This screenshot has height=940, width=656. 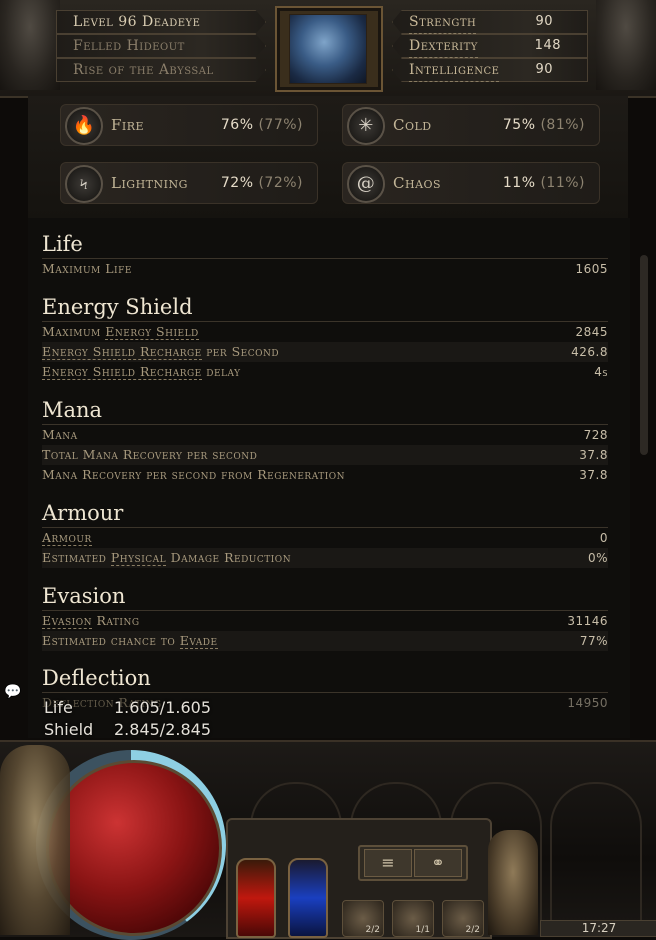 What do you see at coordinates (325, 538) in the screenshot?
I see `stat-row: Armour 0` at bounding box center [325, 538].